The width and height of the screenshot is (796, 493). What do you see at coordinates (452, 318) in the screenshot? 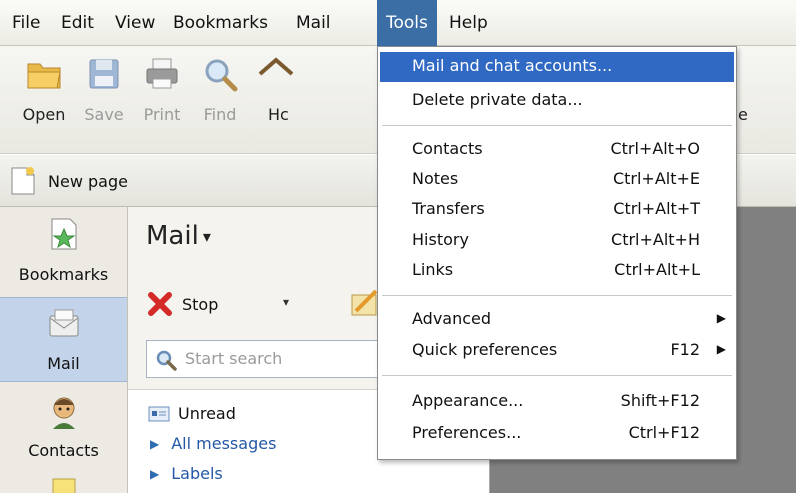
I see `menu-item-label: Advanced` at bounding box center [452, 318].